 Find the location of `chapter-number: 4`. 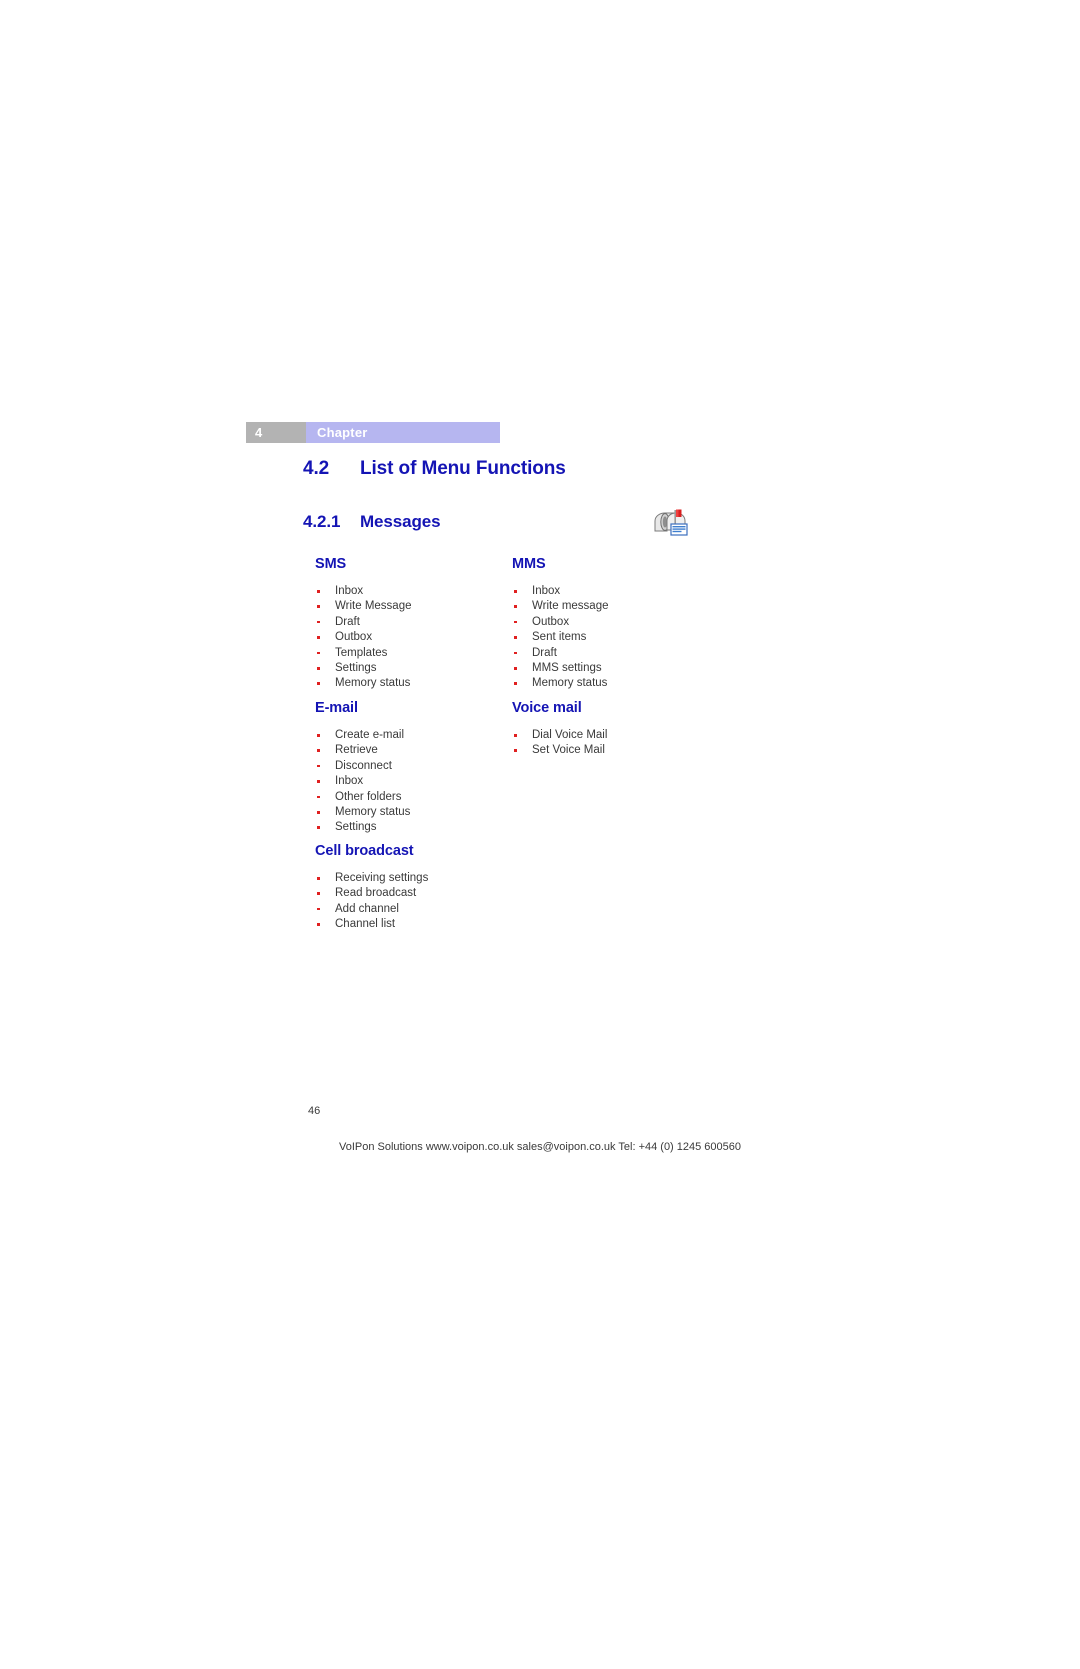

chapter-number: 4 is located at coordinates (276, 432).